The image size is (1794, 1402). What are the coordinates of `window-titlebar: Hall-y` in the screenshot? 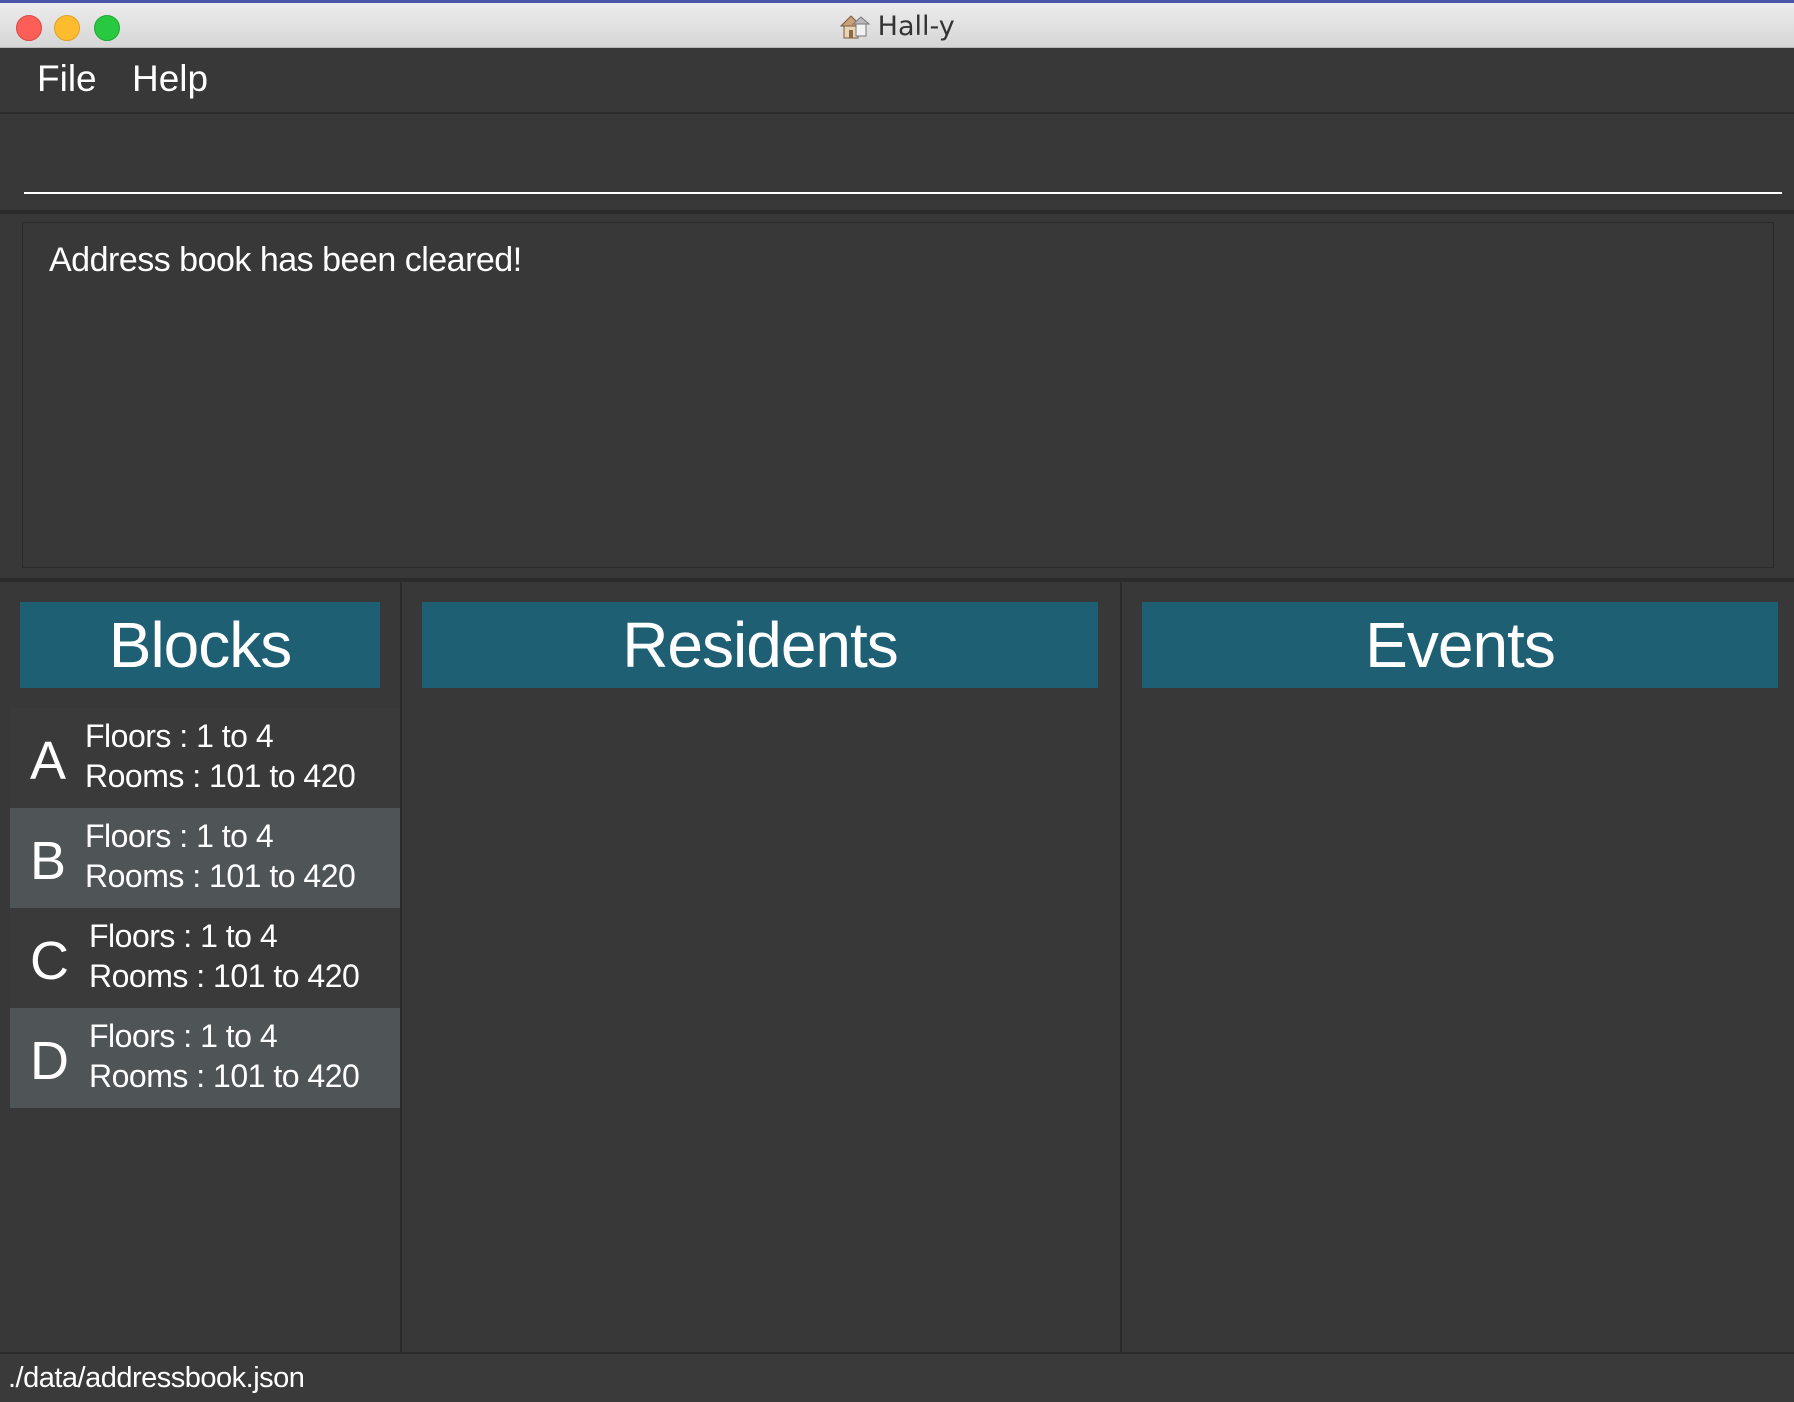 It's located at (897, 24).